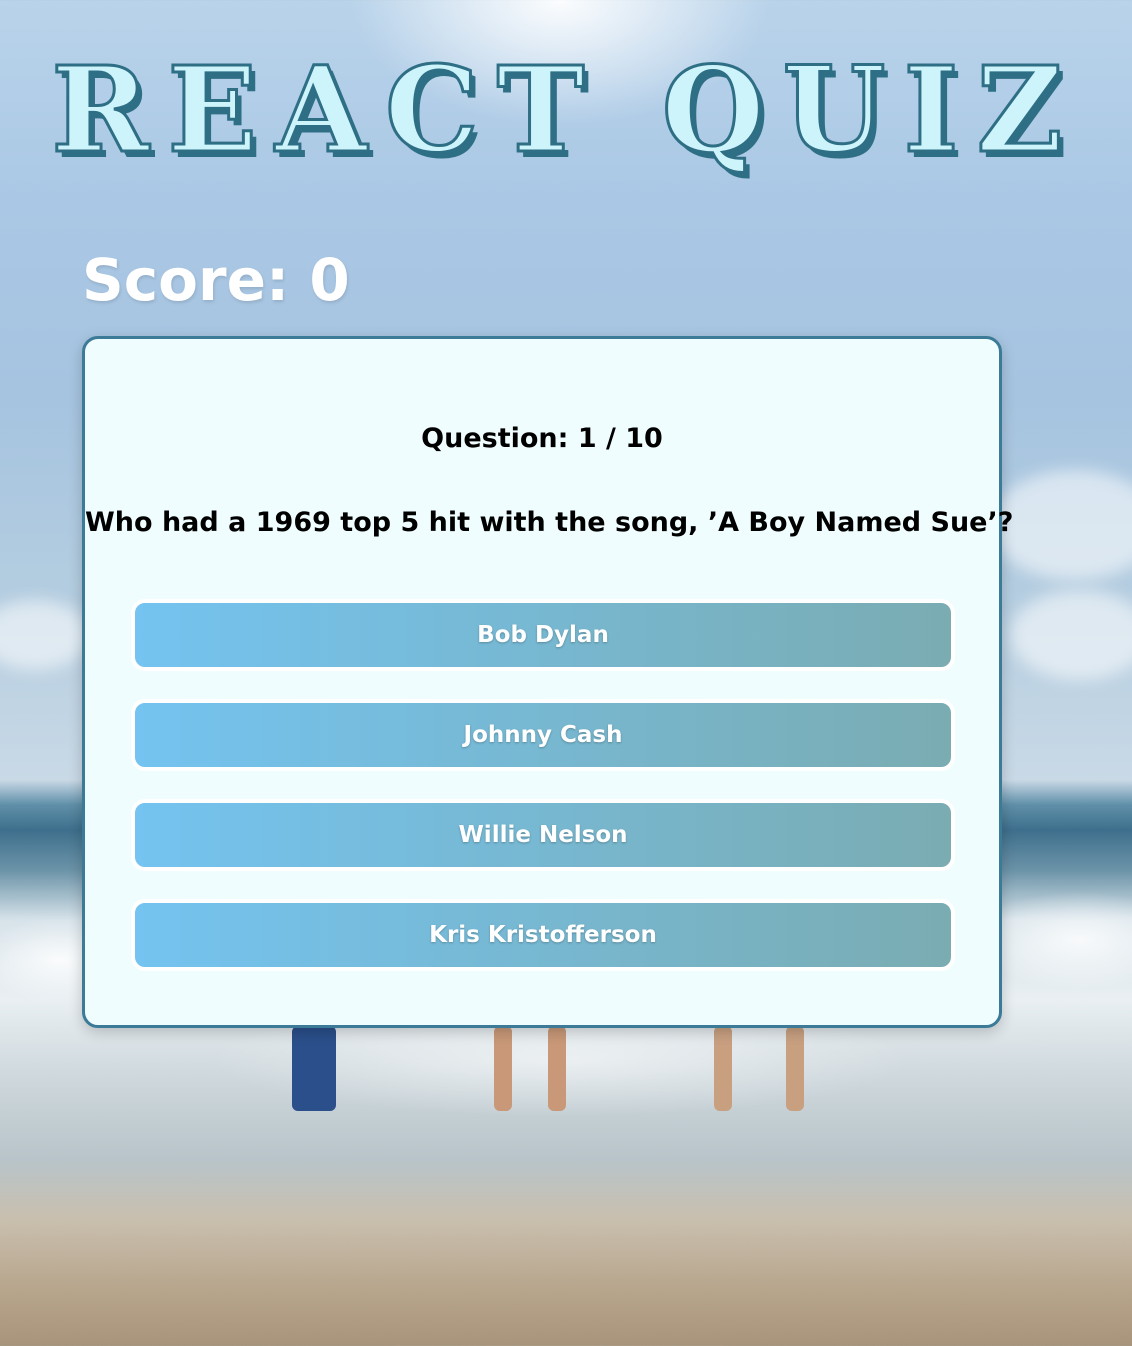 The image size is (1132, 1346). Describe the element at coordinates (542, 438) in the screenshot. I see `question-counter: Question: 1 / 10` at that location.